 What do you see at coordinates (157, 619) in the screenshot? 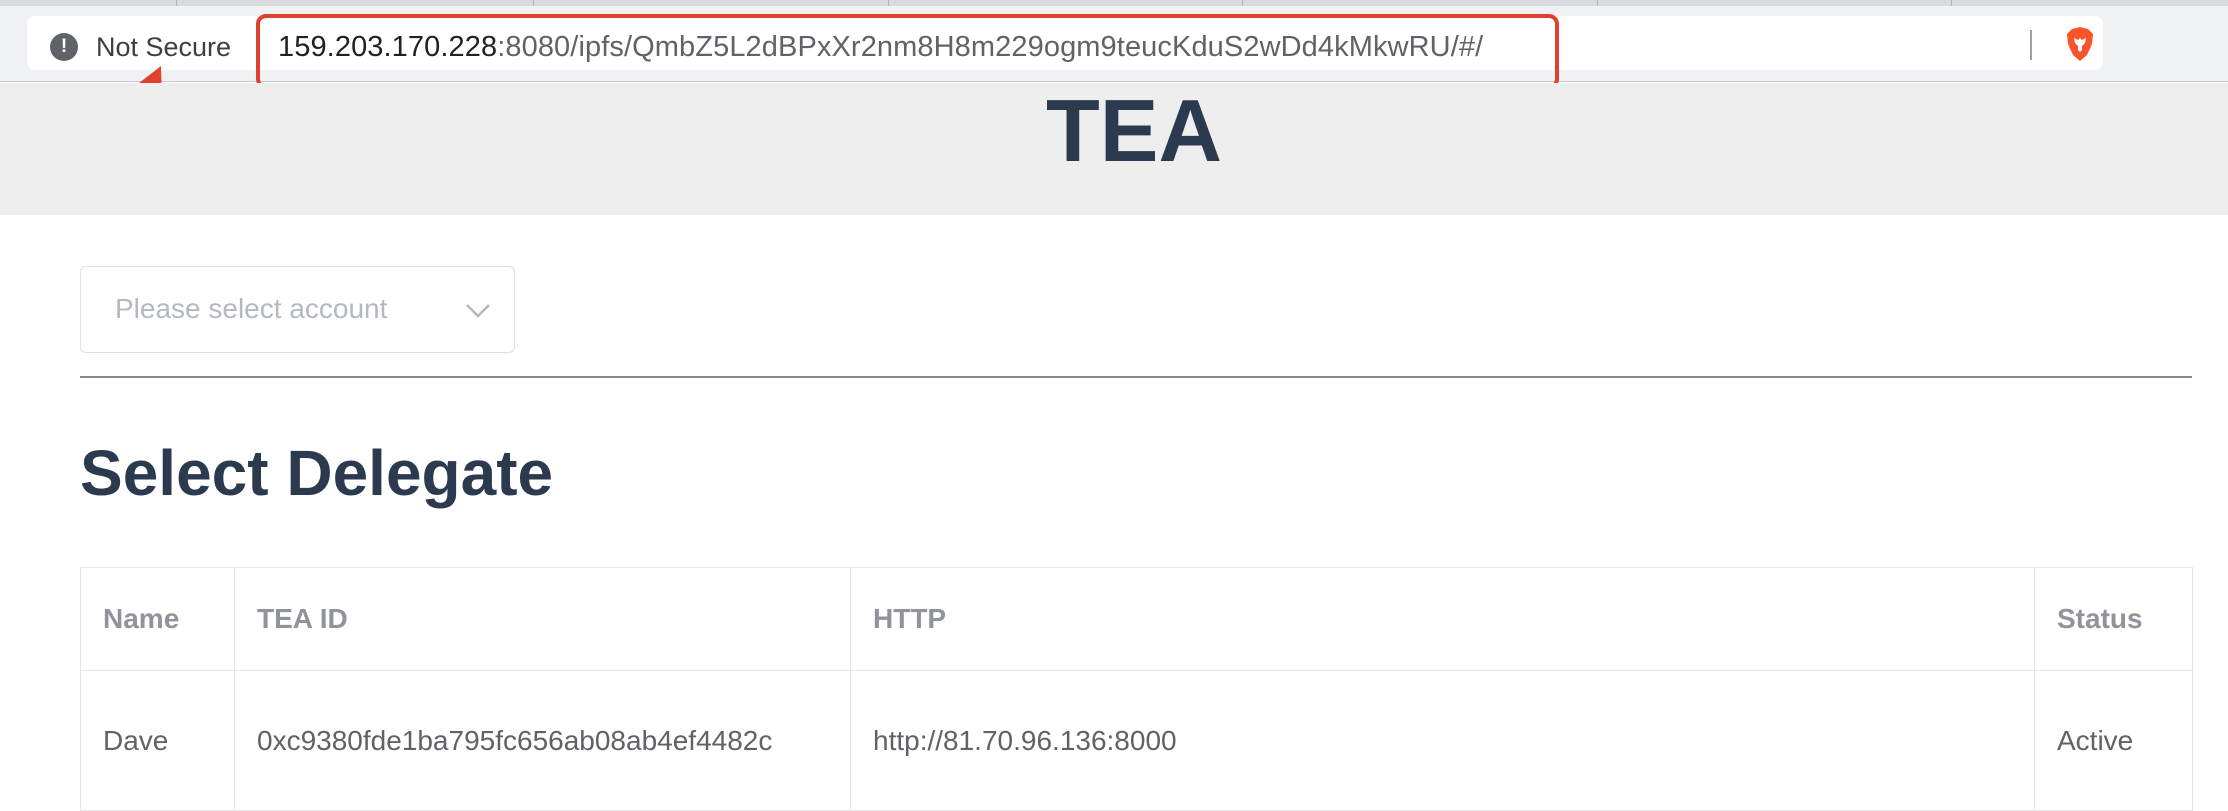
I see `column-header-name: Name` at bounding box center [157, 619].